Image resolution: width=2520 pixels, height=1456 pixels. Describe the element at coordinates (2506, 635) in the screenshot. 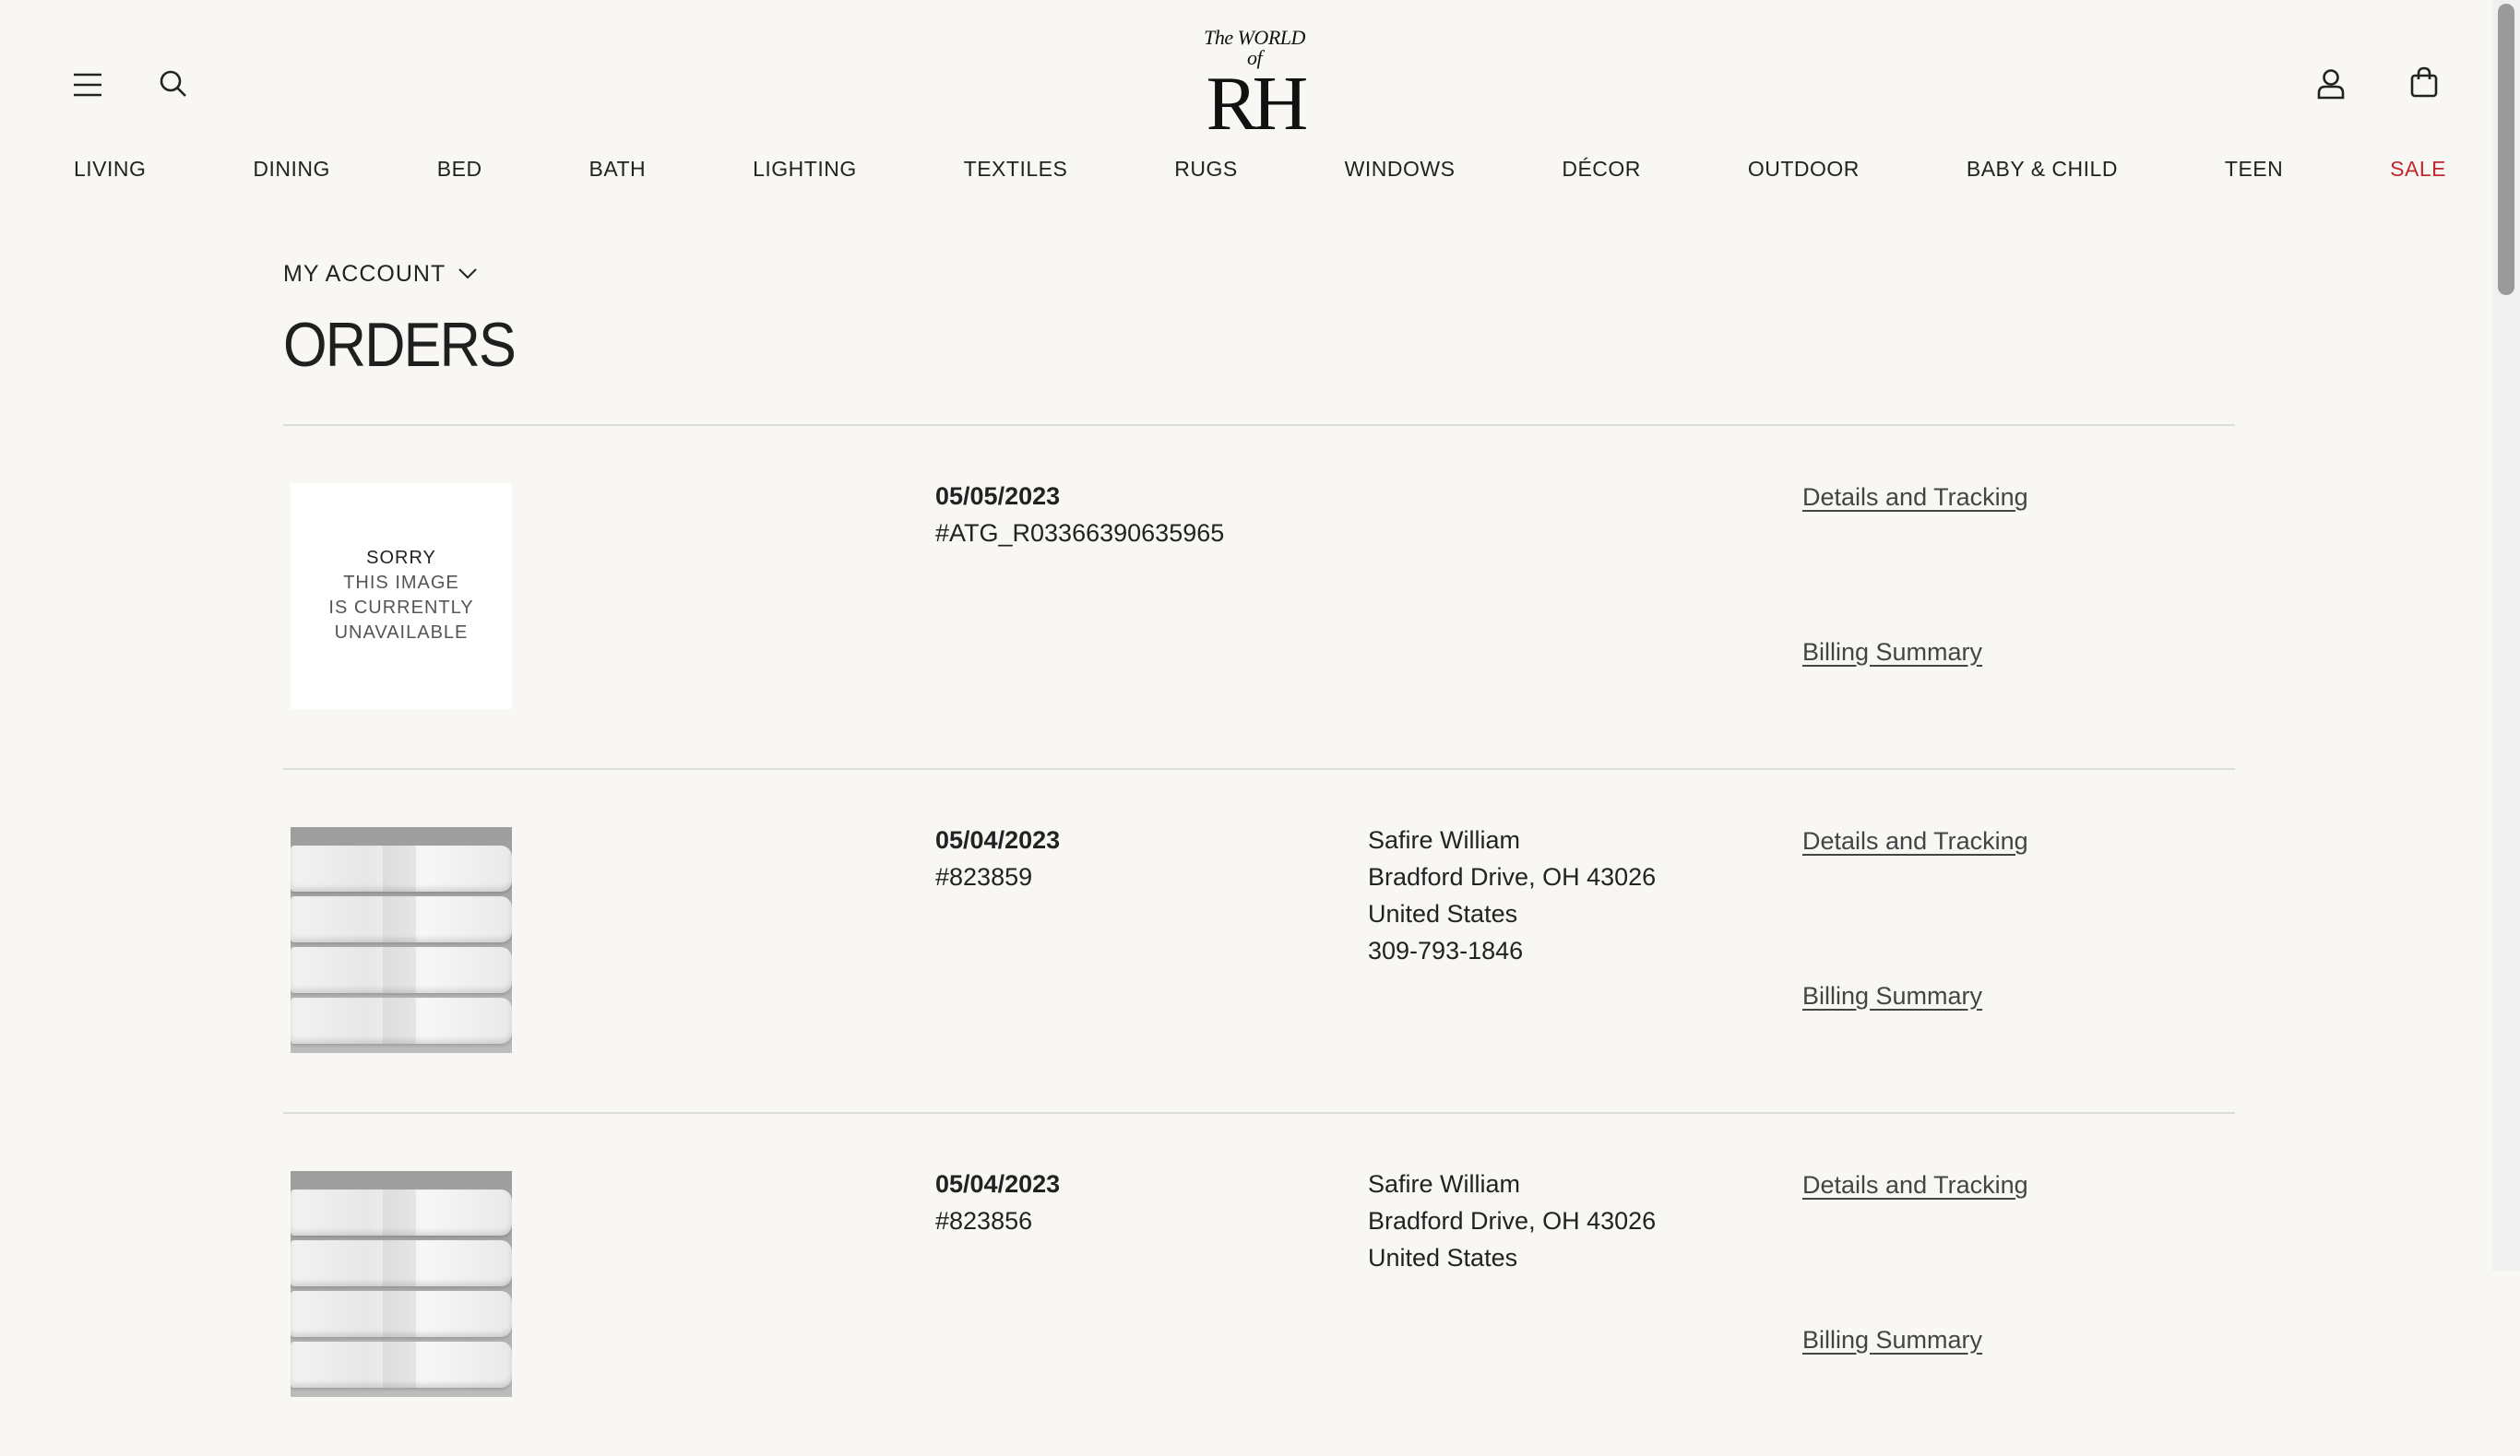

I see `page-scrollbar` at that location.